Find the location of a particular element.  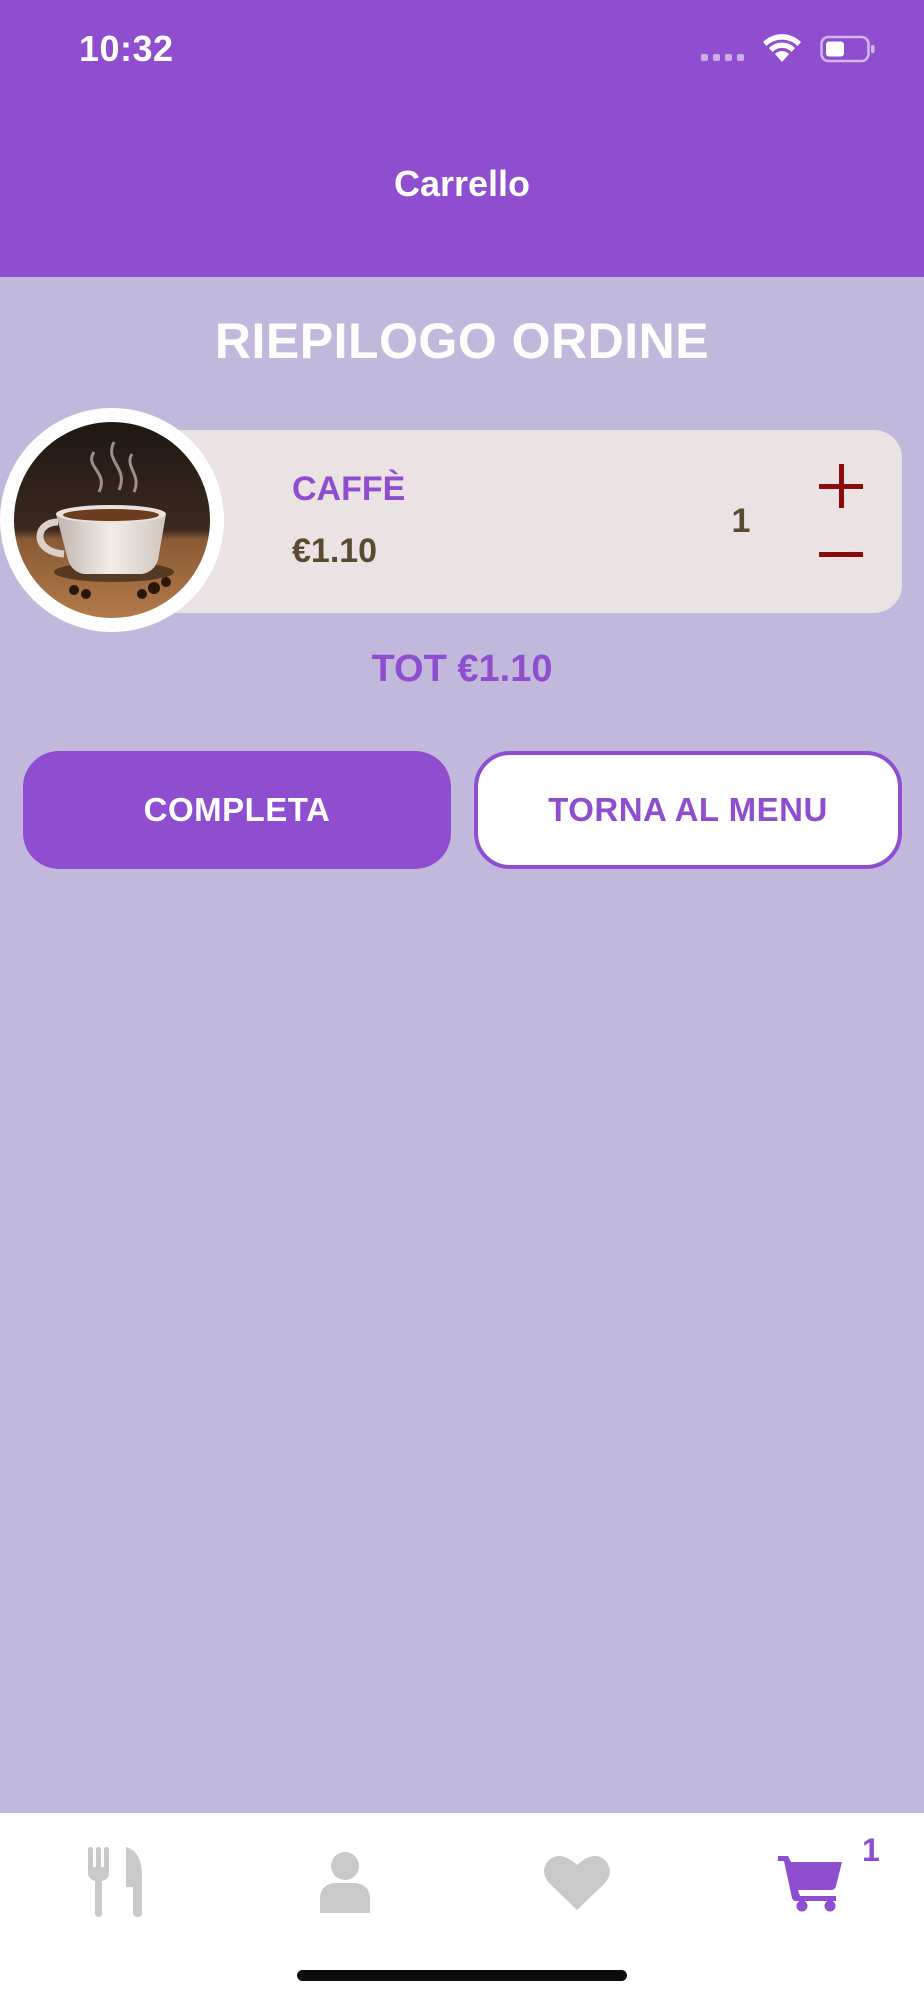

coffee-cup-icon is located at coordinates (112, 520).